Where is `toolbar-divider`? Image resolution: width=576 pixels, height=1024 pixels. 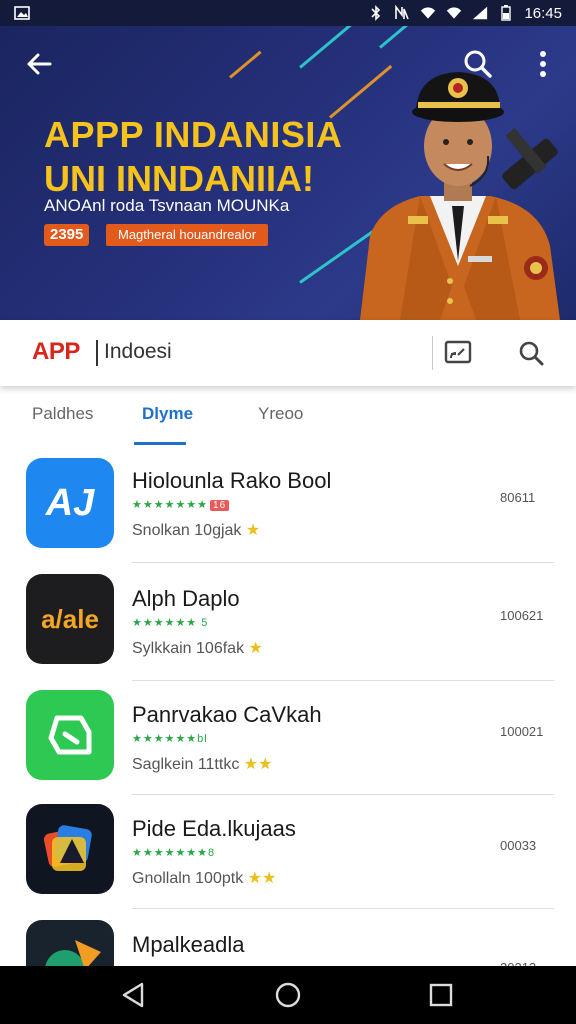
toolbar-divider is located at coordinates (432, 353).